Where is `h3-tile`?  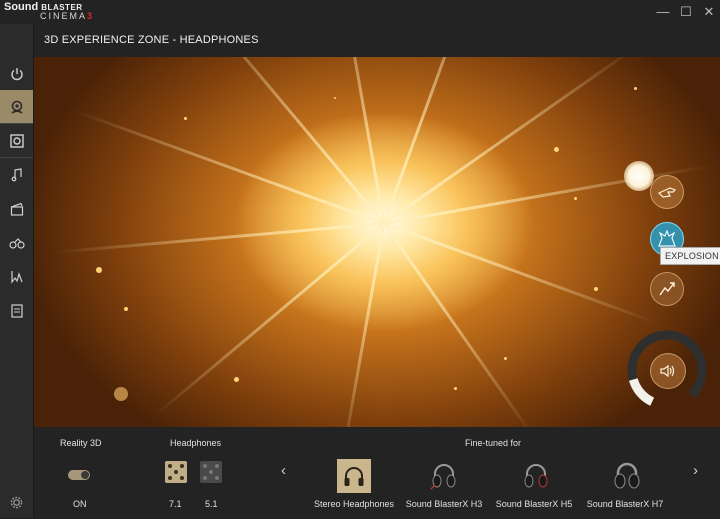 h3-tile is located at coordinates (444, 476).